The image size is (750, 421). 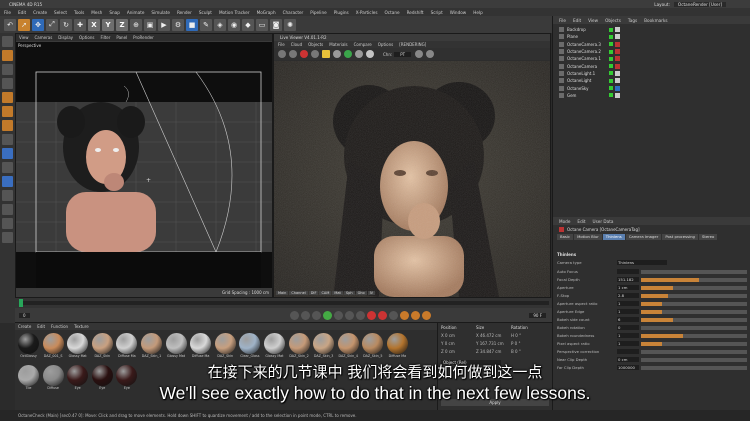 I want to click on live-viewer-tab-sph: Sph, so click(x=349, y=293).